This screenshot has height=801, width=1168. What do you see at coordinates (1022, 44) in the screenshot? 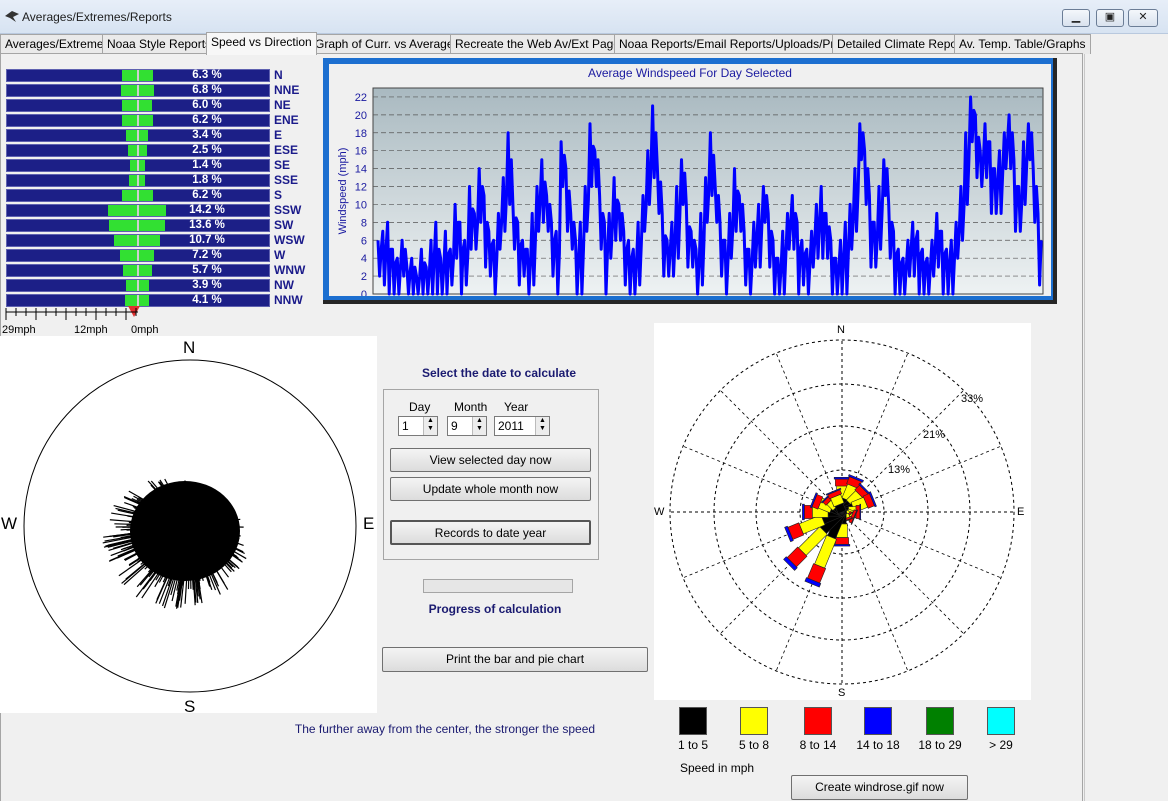
I see `tab-av-temp-table: Av. Temp. Table/Graphs` at bounding box center [1022, 44].